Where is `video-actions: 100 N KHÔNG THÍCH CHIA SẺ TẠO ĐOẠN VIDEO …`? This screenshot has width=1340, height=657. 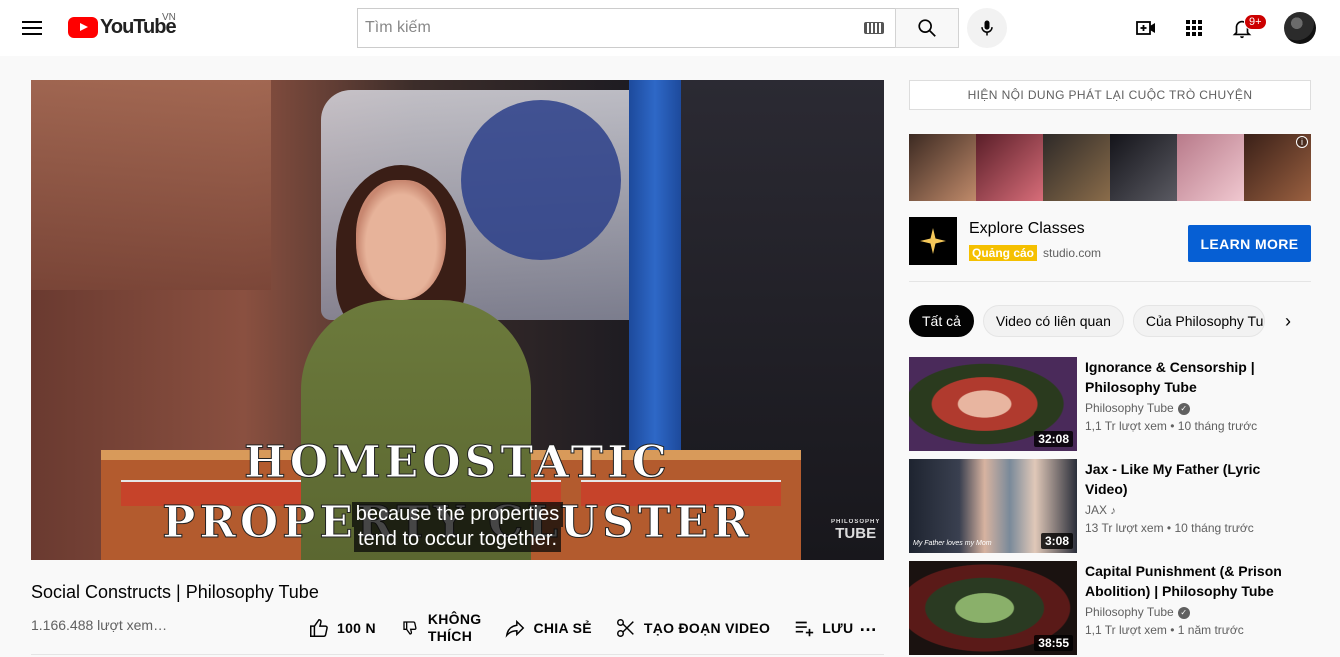
video-actions: 100 N KHÔNG THÍCH CHIA SẺ TẠO ĐOẠN VIDEO … is located at coordinates (591, 628).